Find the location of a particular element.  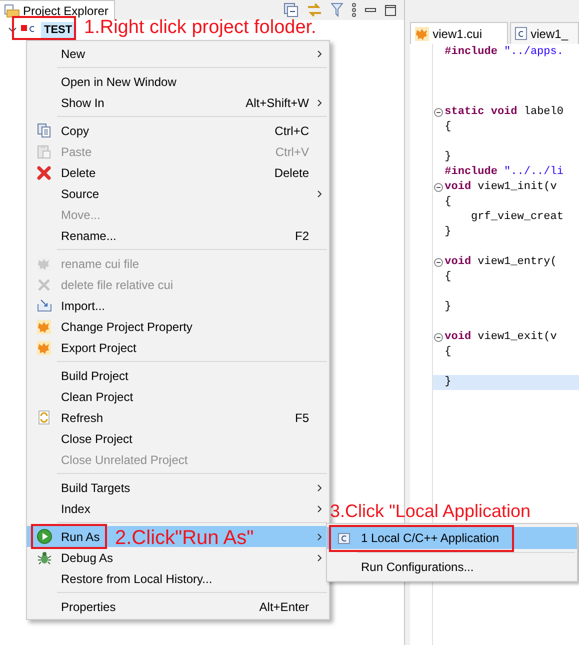

menu-item: Refresh F5 is located at coordinates (178, 417).